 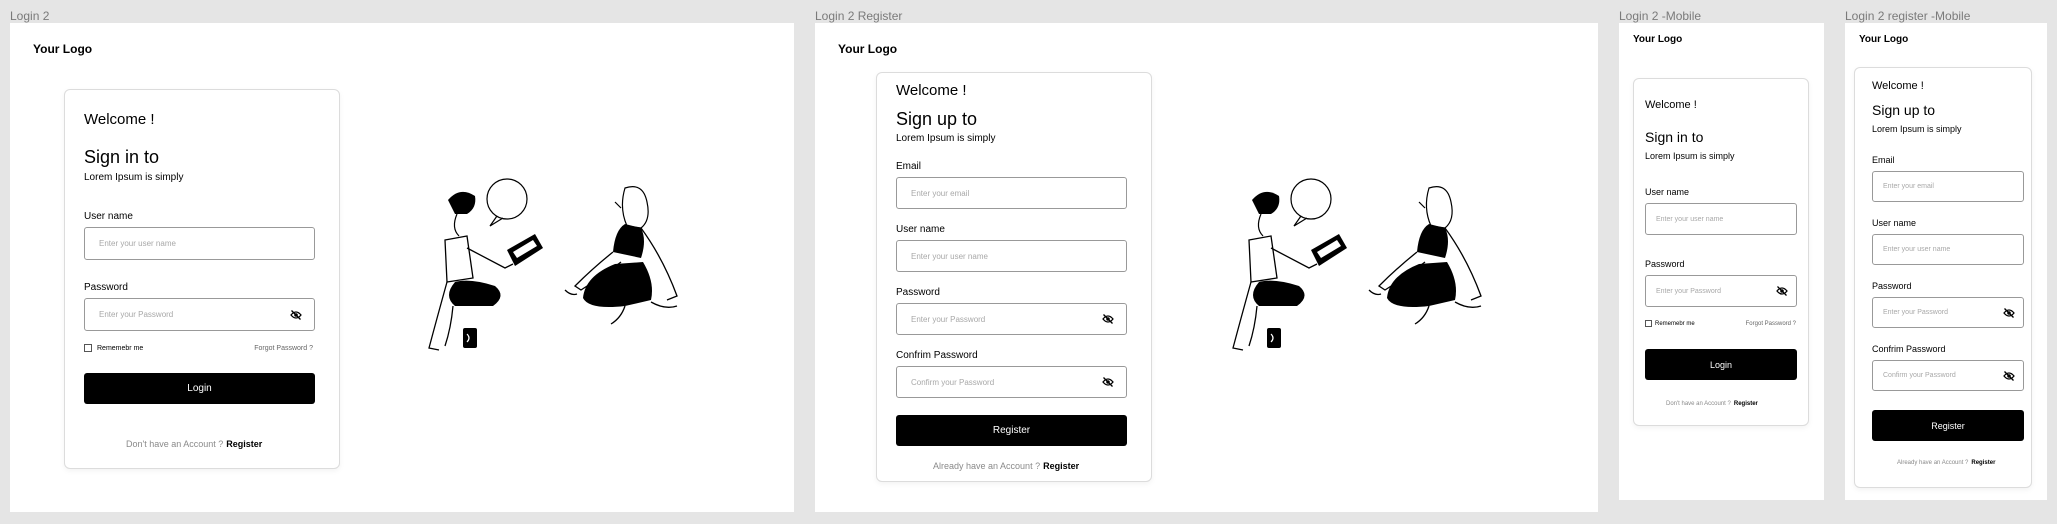 What do you see at coordinates (1660, 16) in the screenshot?
I see `frame-label-login-mobile: Login 2 -Mobile` at bounding box center [1660, 16].